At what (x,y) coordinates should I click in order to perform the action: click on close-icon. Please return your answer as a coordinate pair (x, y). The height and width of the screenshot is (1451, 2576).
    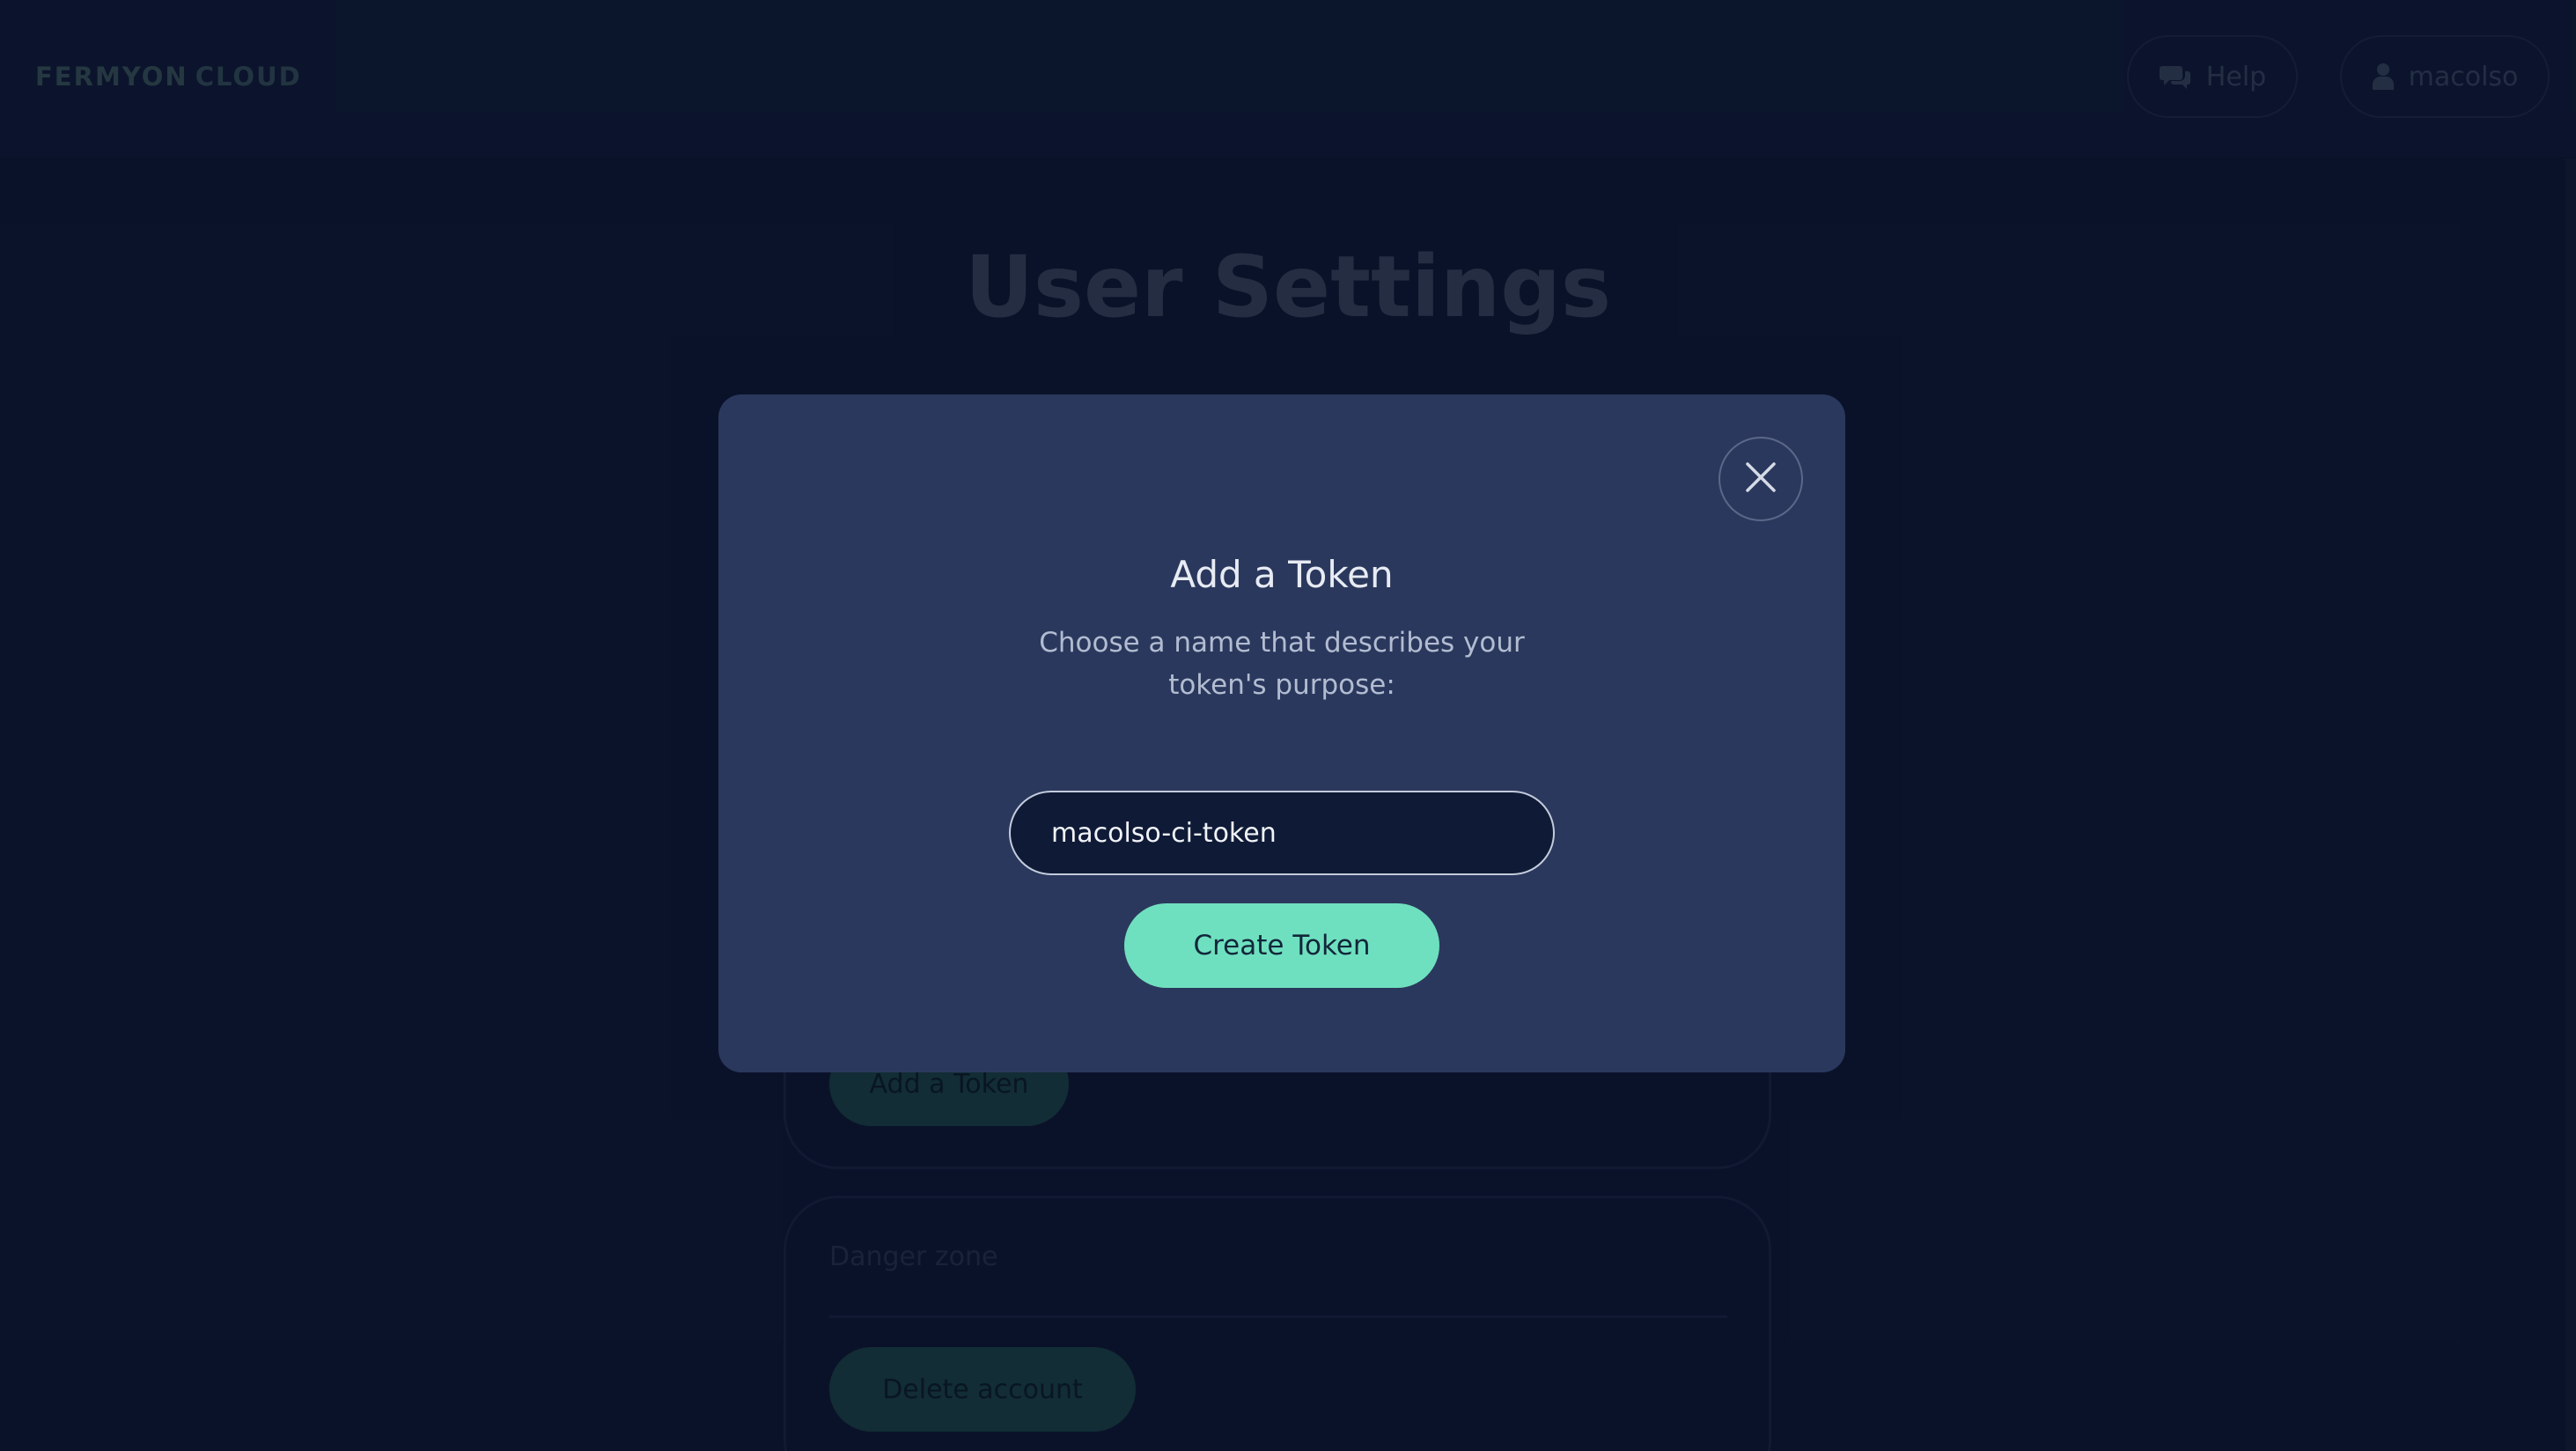
    Looking at the image, I should click on (1761, 479).